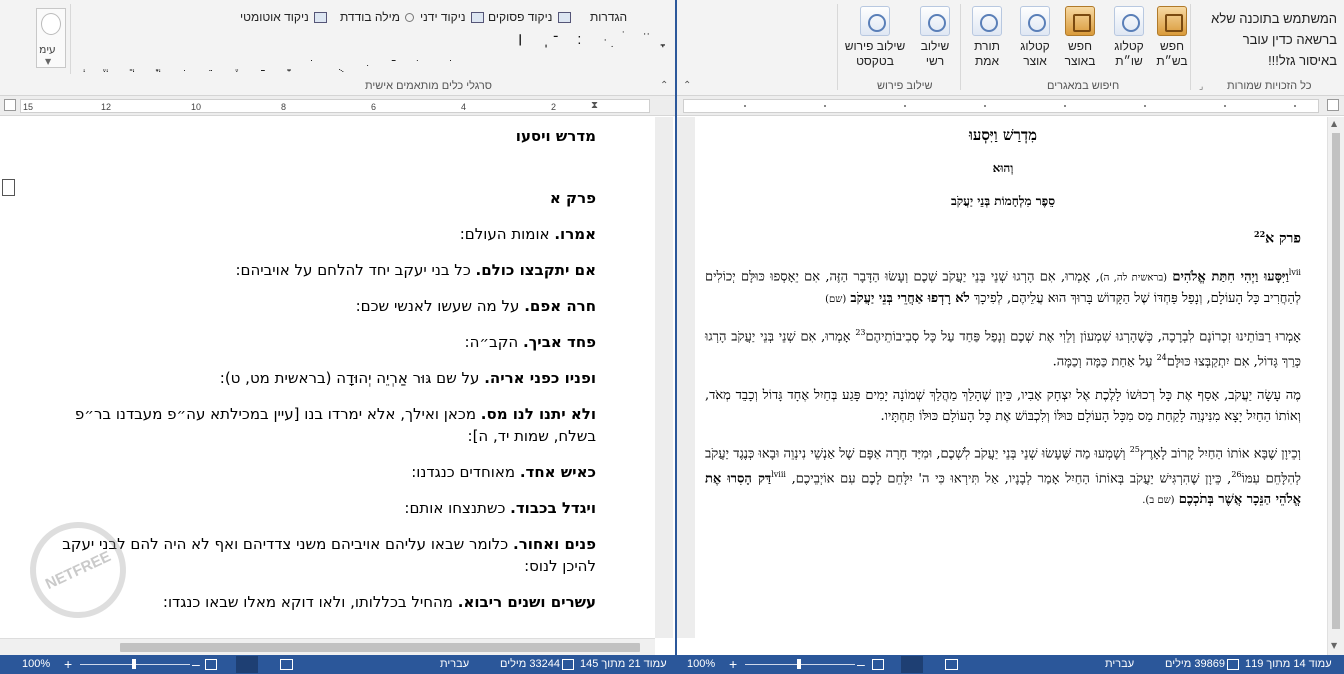 The height and width of the screenshot is (674, 1344). What do you see at coordinates (987, 37) in the screenshot?
I see `torat-emet-button: תורת אמת` at bounding box center [987, 37].